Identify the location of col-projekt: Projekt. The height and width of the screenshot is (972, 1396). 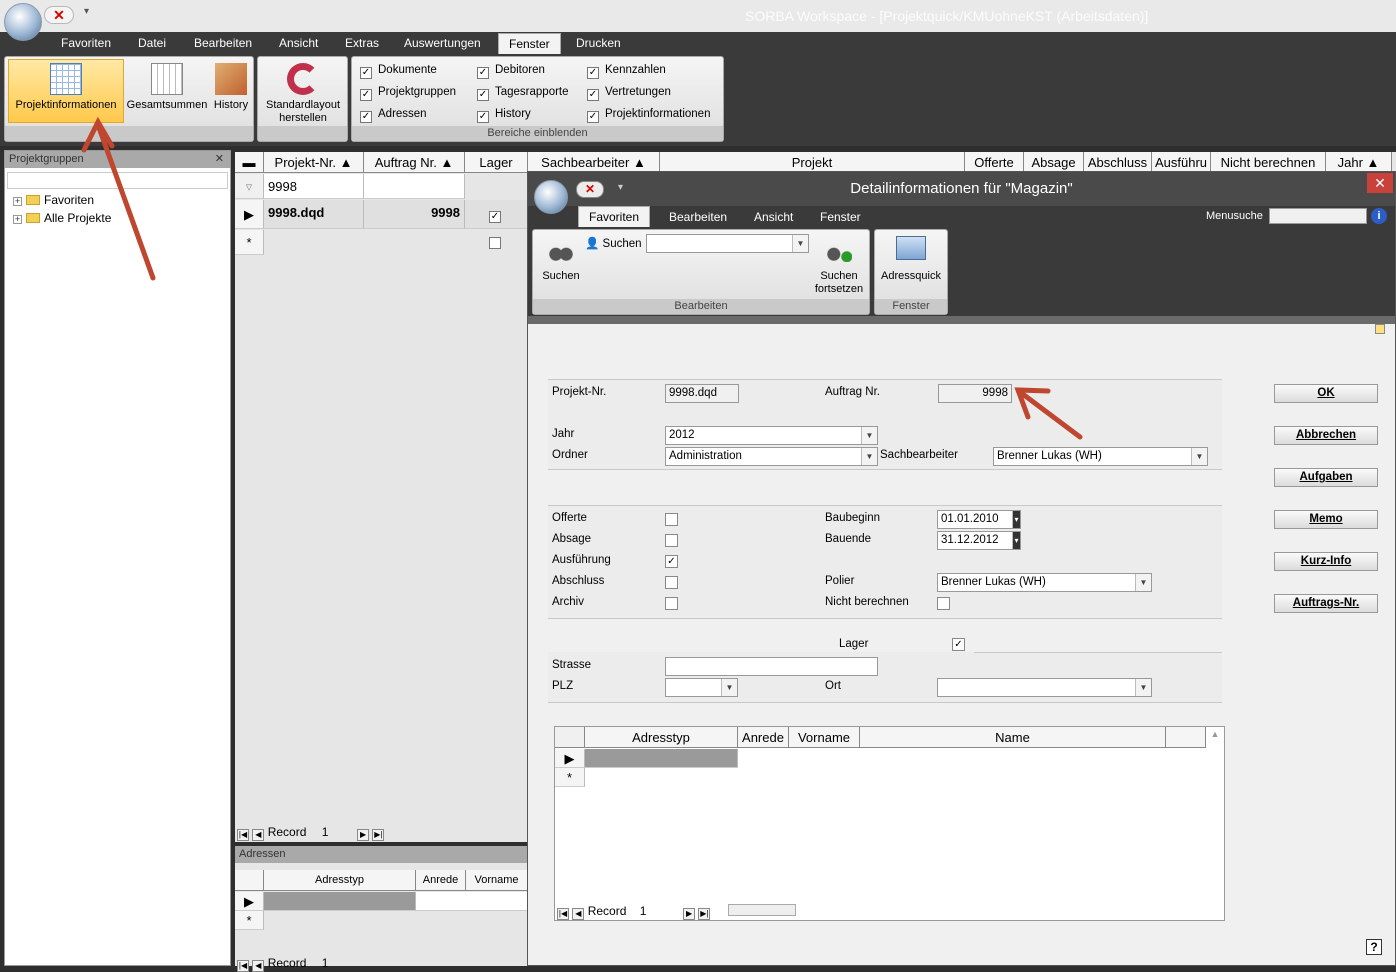
(812, 162).